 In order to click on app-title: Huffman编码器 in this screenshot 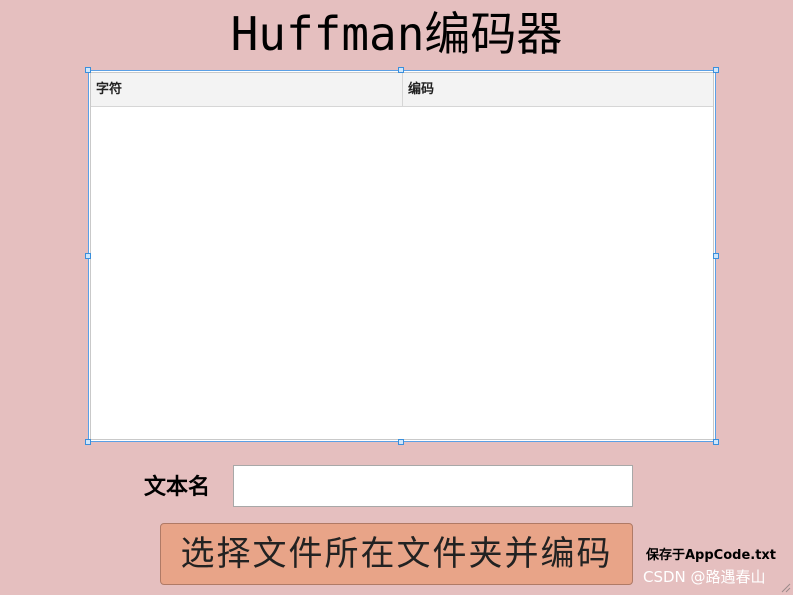, I will do `click(396, 34)`.